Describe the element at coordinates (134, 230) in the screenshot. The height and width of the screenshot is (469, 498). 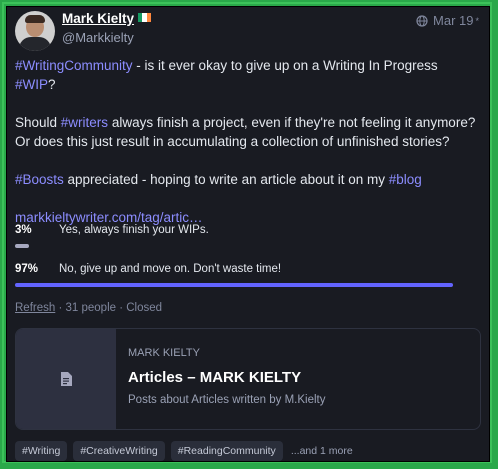
I see `poll-option-label: Yes, always finish your WIPs.` at that location.